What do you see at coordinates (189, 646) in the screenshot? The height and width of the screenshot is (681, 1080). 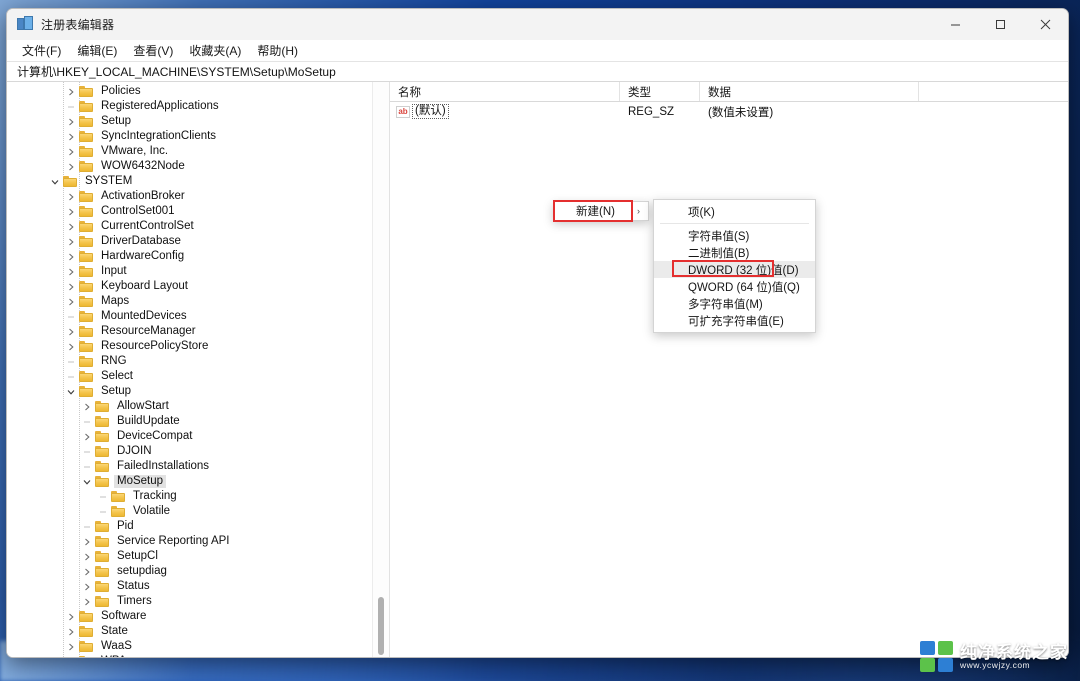 I see `tree-item-waas: WaaS` at bounding box center [189, 646].